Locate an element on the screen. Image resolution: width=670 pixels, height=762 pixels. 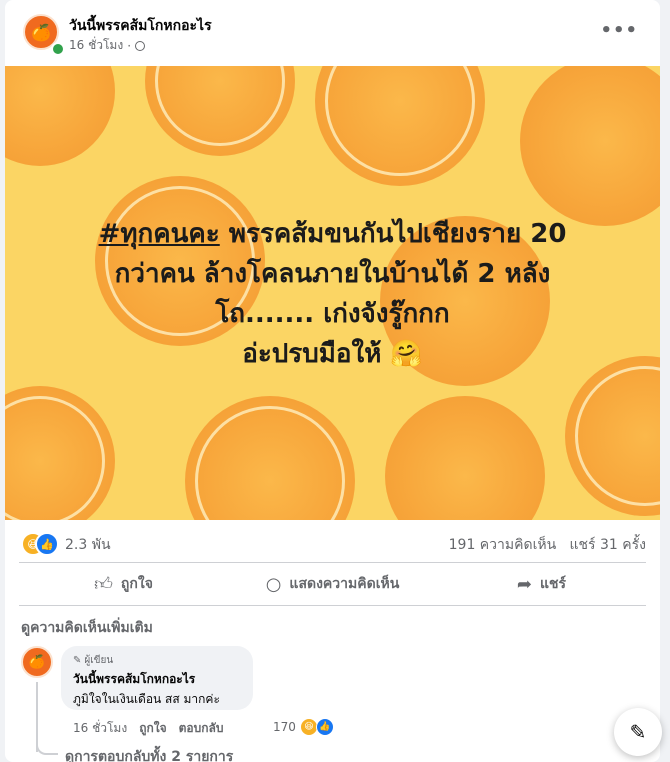
post-header: 🍊 วันนี้พรรคส้มโกหกอะไร 16 ชั่วโมง · ••• is located at coordinates (332, 33).